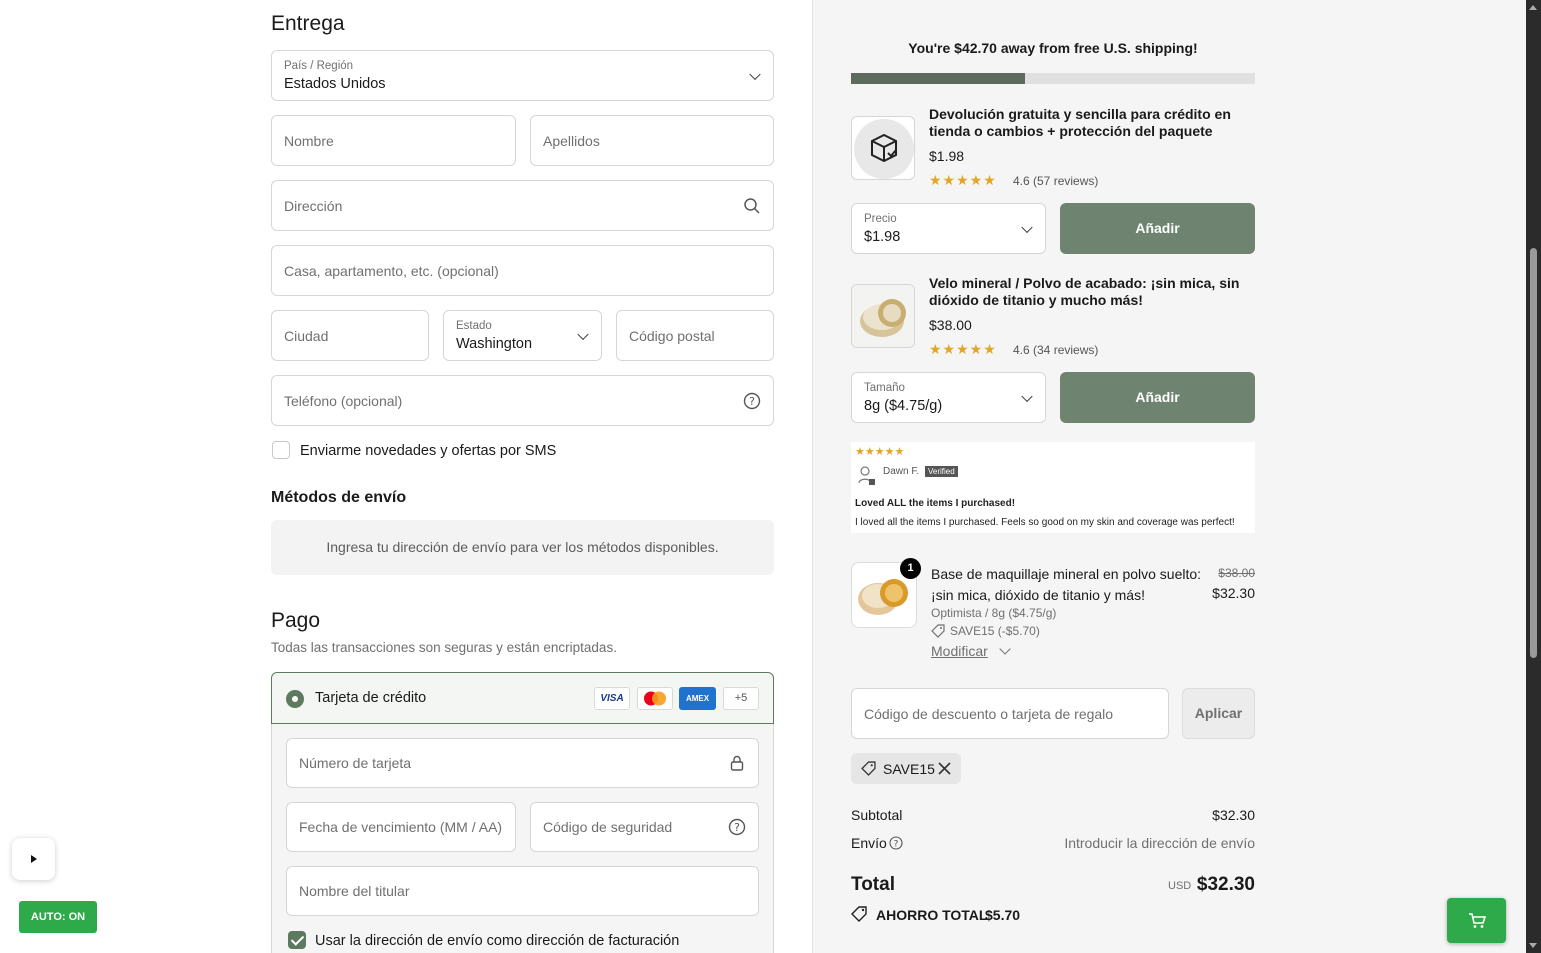  What do you see at coordinates (741, 698) in the screenshot?
I see `more-cards-badge: +5` at bounding box center [741, 698].